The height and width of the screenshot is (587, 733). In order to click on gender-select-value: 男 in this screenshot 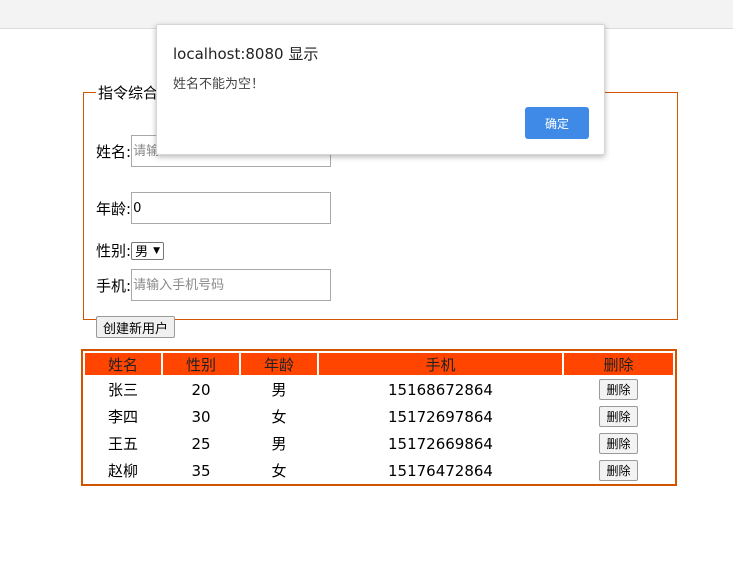, I will do `click(142, 252)`.